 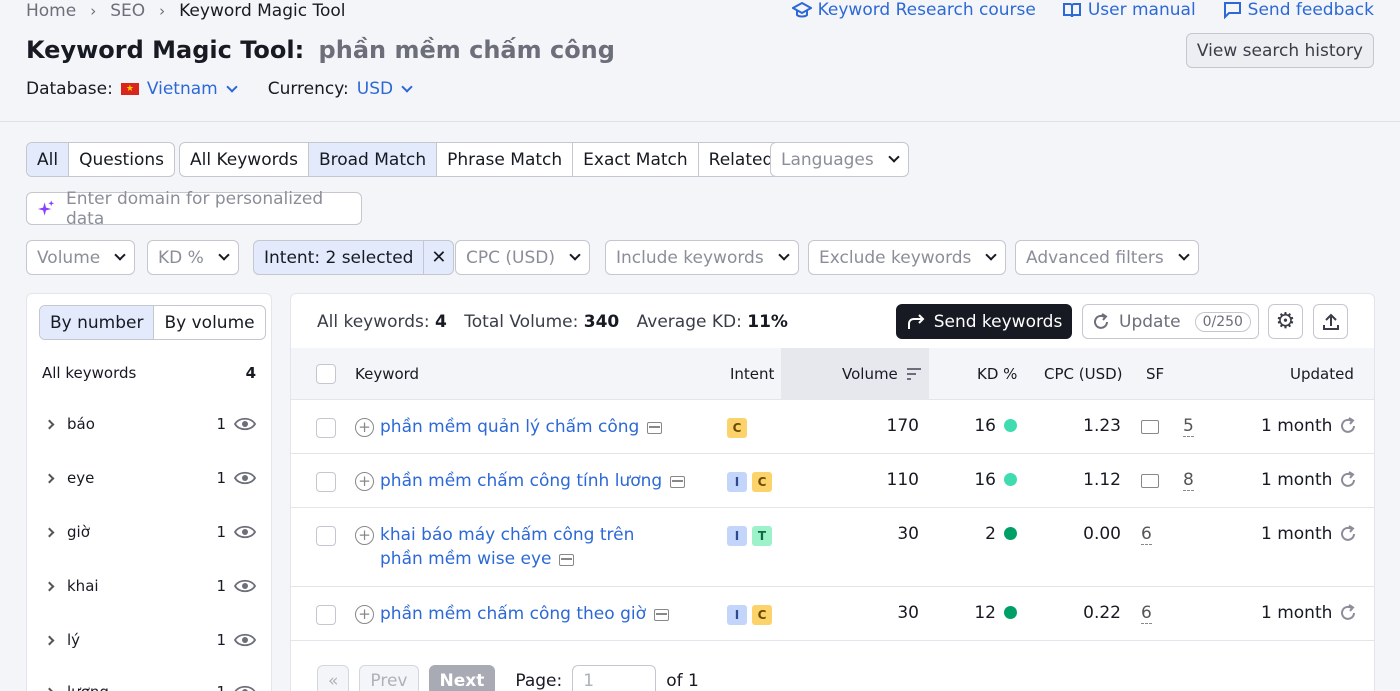 I want to click on intent-filter: Intent: 2 selected ✕, so click(x=354, y=257).